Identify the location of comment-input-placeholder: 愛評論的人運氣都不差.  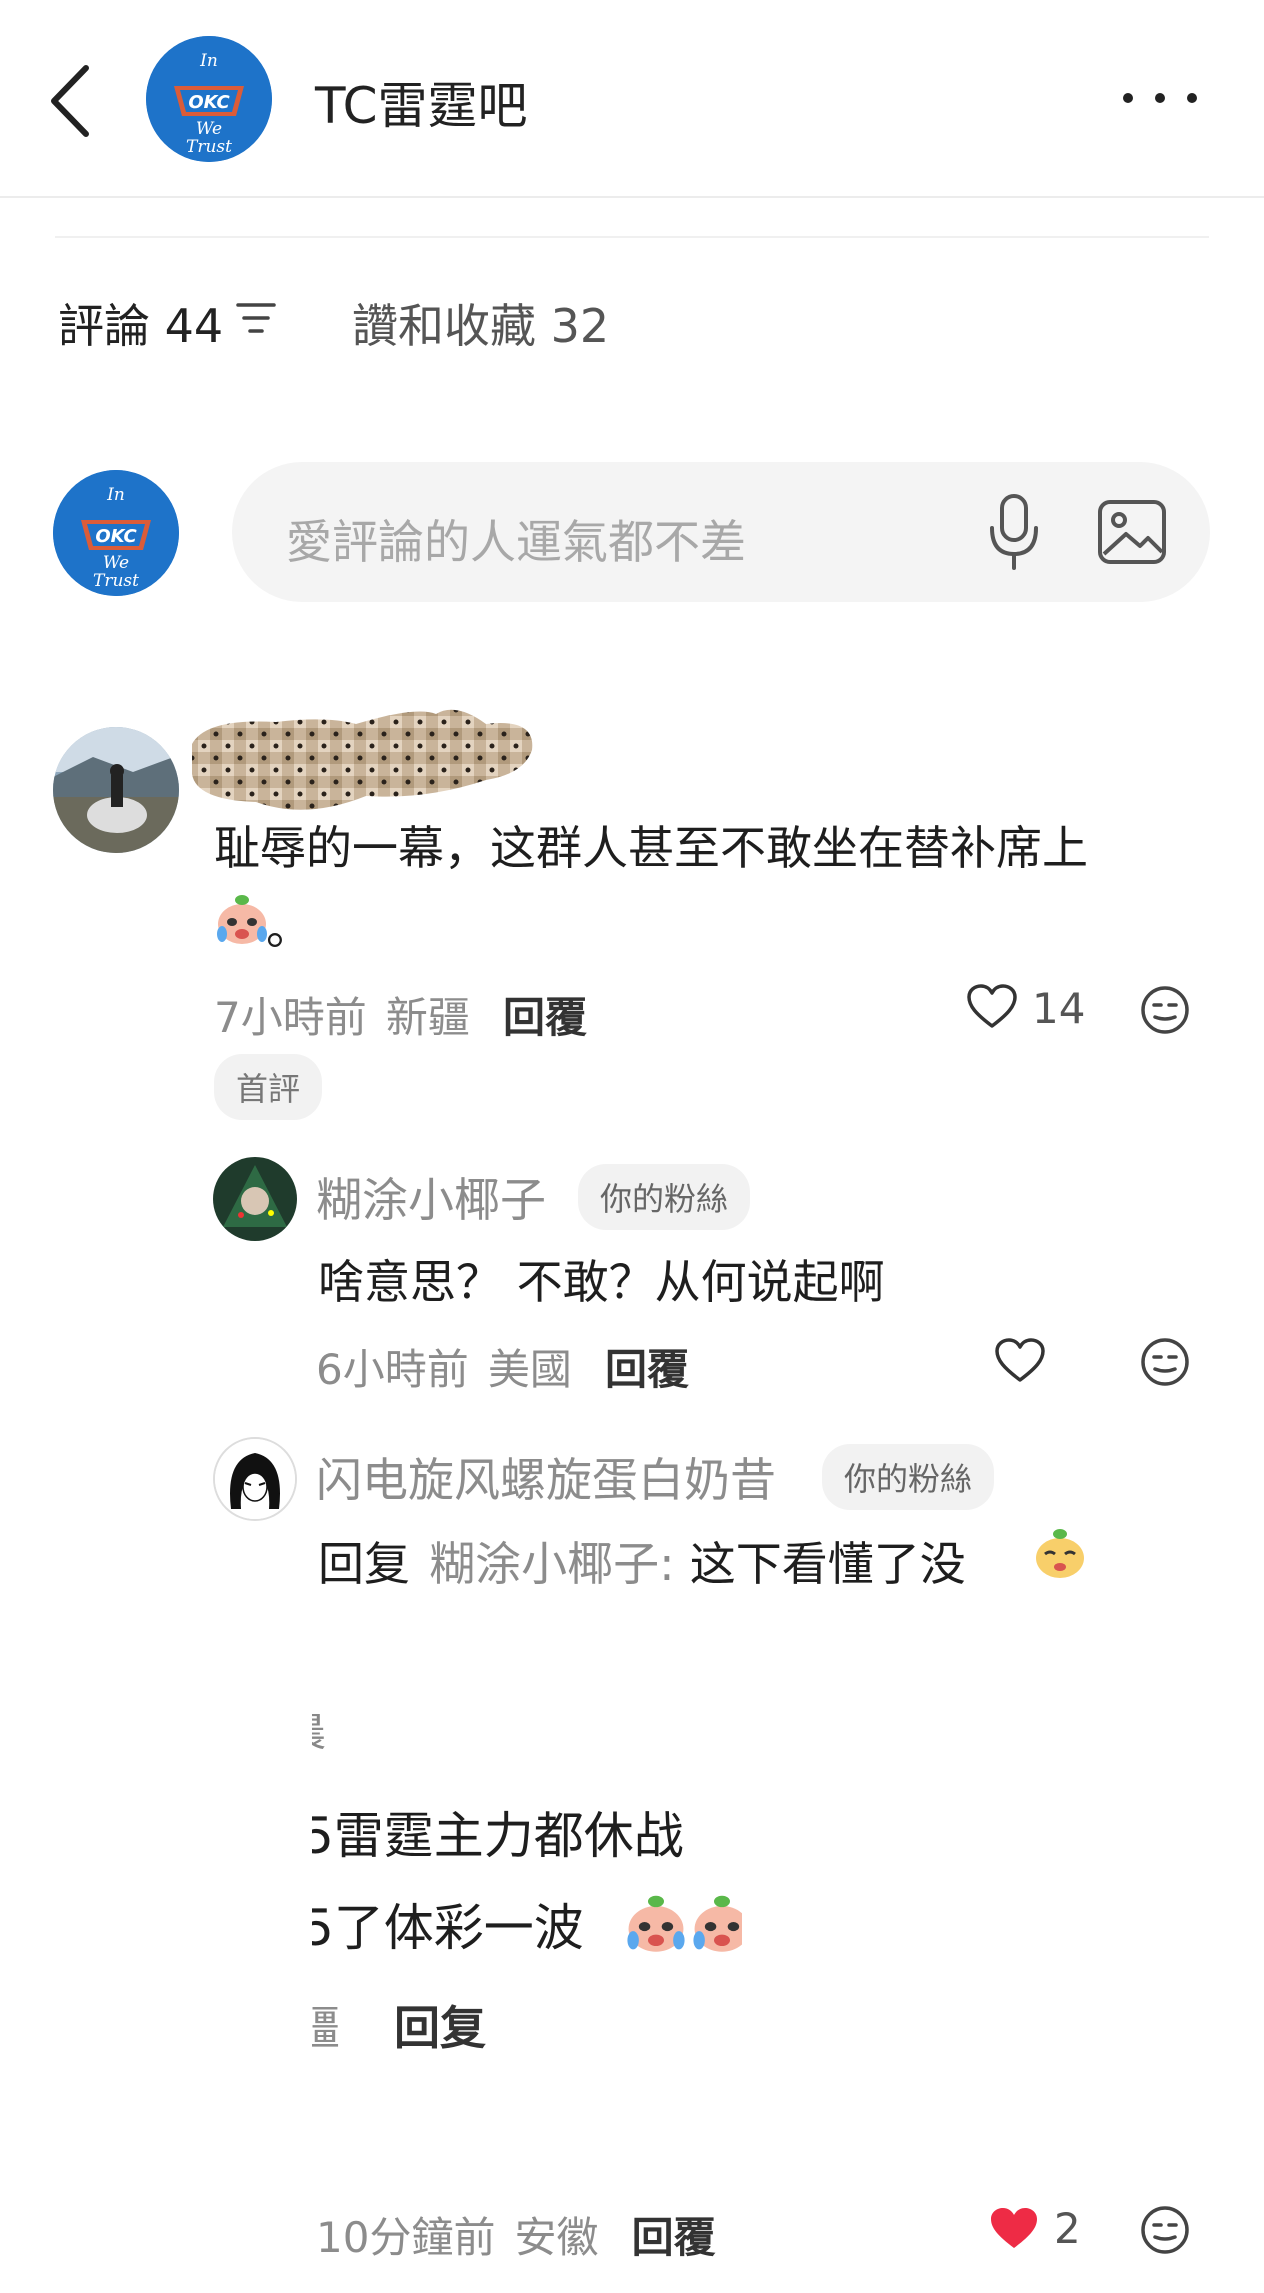
(516, 542).